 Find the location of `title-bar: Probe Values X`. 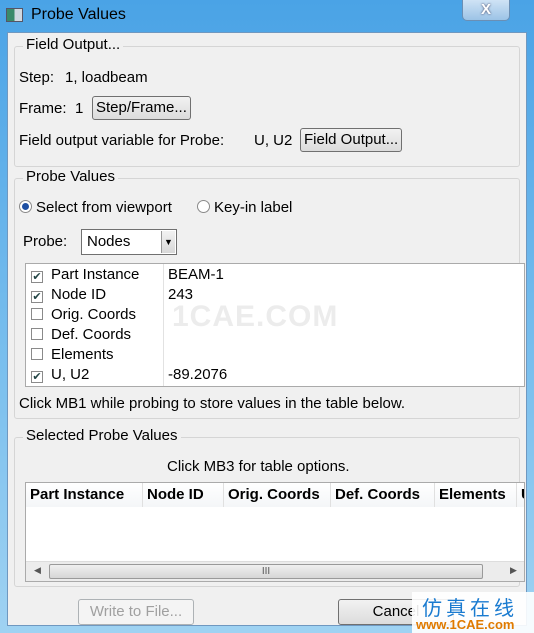

title-bar: Probe Values X is located at coordinates (267, 16).